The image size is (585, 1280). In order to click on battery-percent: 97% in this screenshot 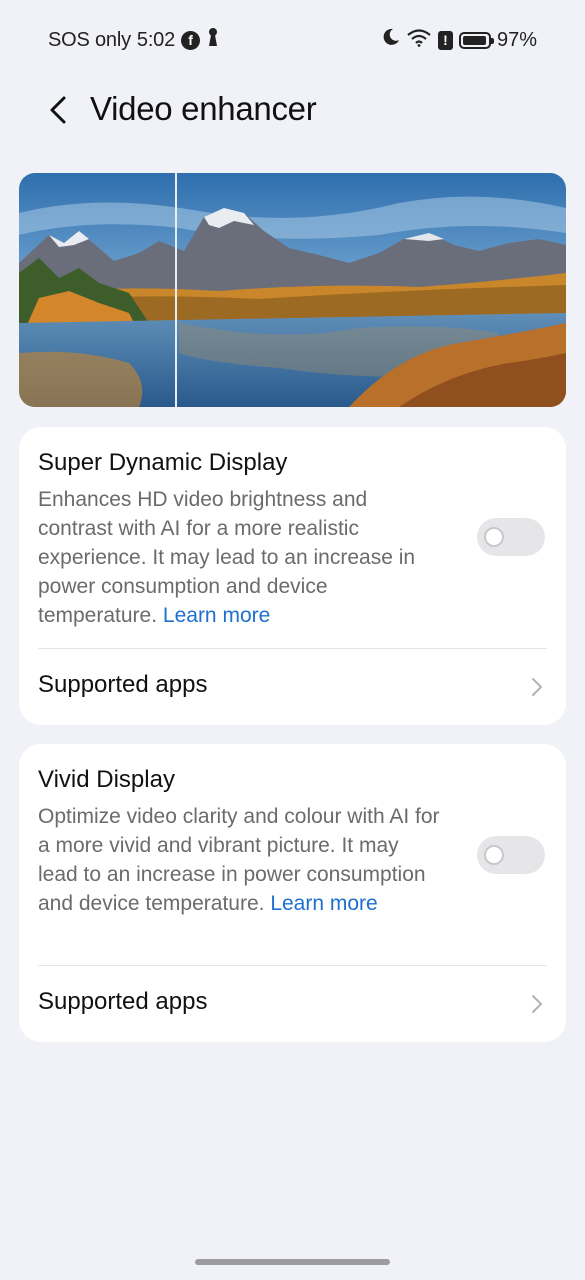, I will do `click(516, 39)`.